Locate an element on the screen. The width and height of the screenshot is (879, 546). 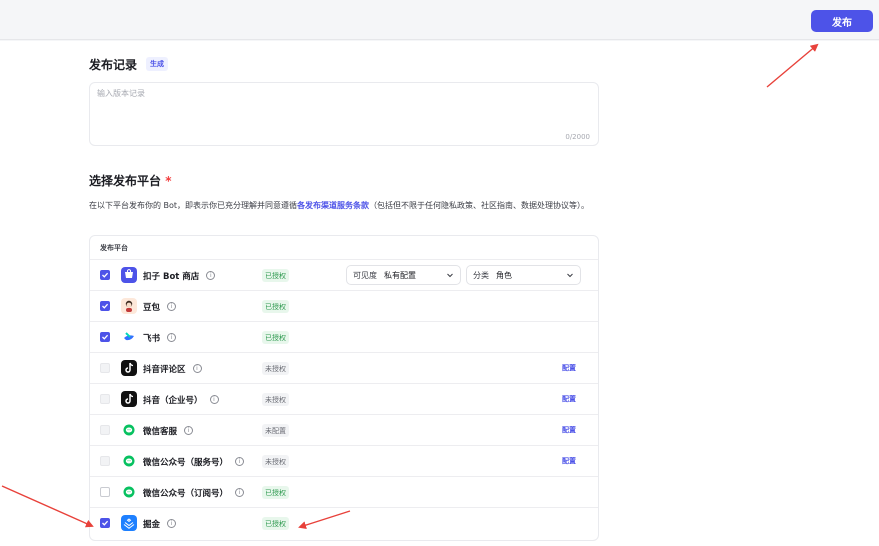
platform-section-title: 选择发布平台 * is located at coordinates (130, 180).